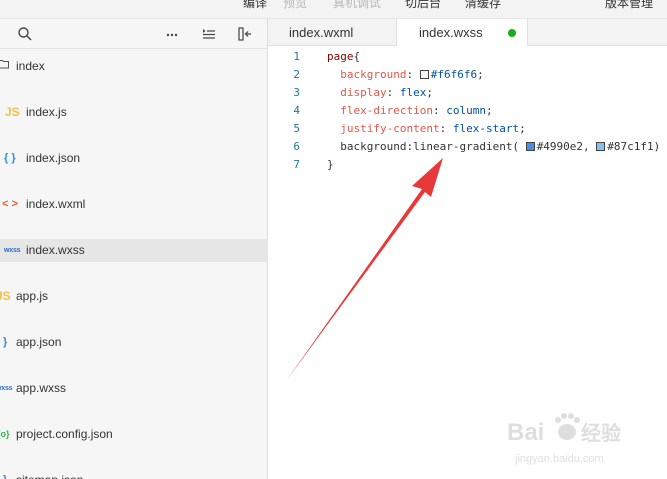 The height and width of the screenshot is (479, 667). I want to click on watermark-tail: 经验, so click(601, 433).